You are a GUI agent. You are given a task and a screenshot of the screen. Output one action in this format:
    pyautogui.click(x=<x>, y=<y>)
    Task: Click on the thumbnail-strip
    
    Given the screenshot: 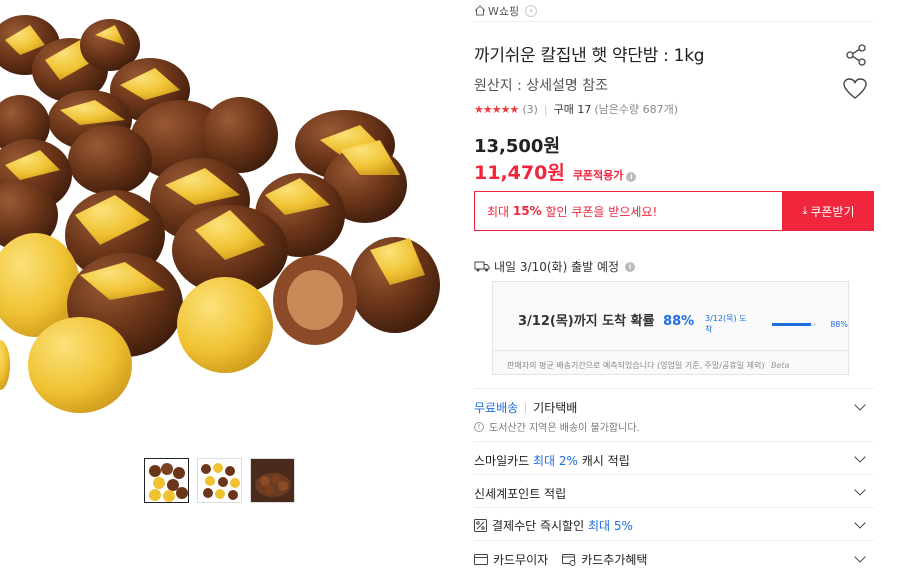 What is the action you would take?
    pyautogui.click(x=219, y=480)
    